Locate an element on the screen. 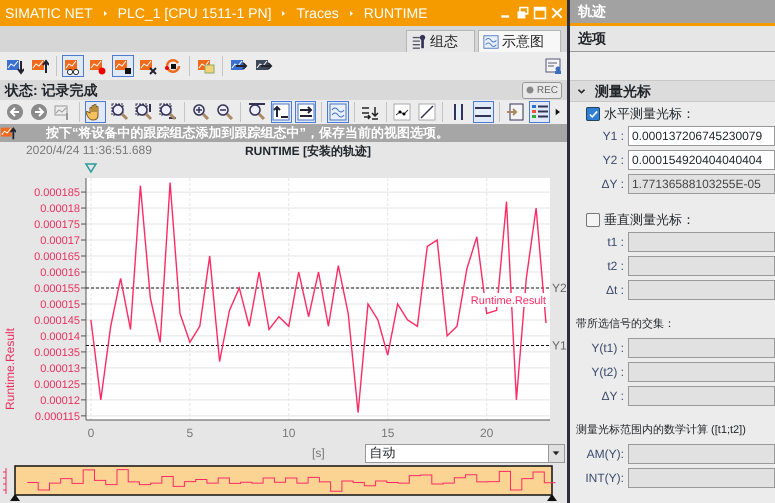 This screenshot has height=503, width=775. overview-scale-icon is located at coordinates (4, 481).